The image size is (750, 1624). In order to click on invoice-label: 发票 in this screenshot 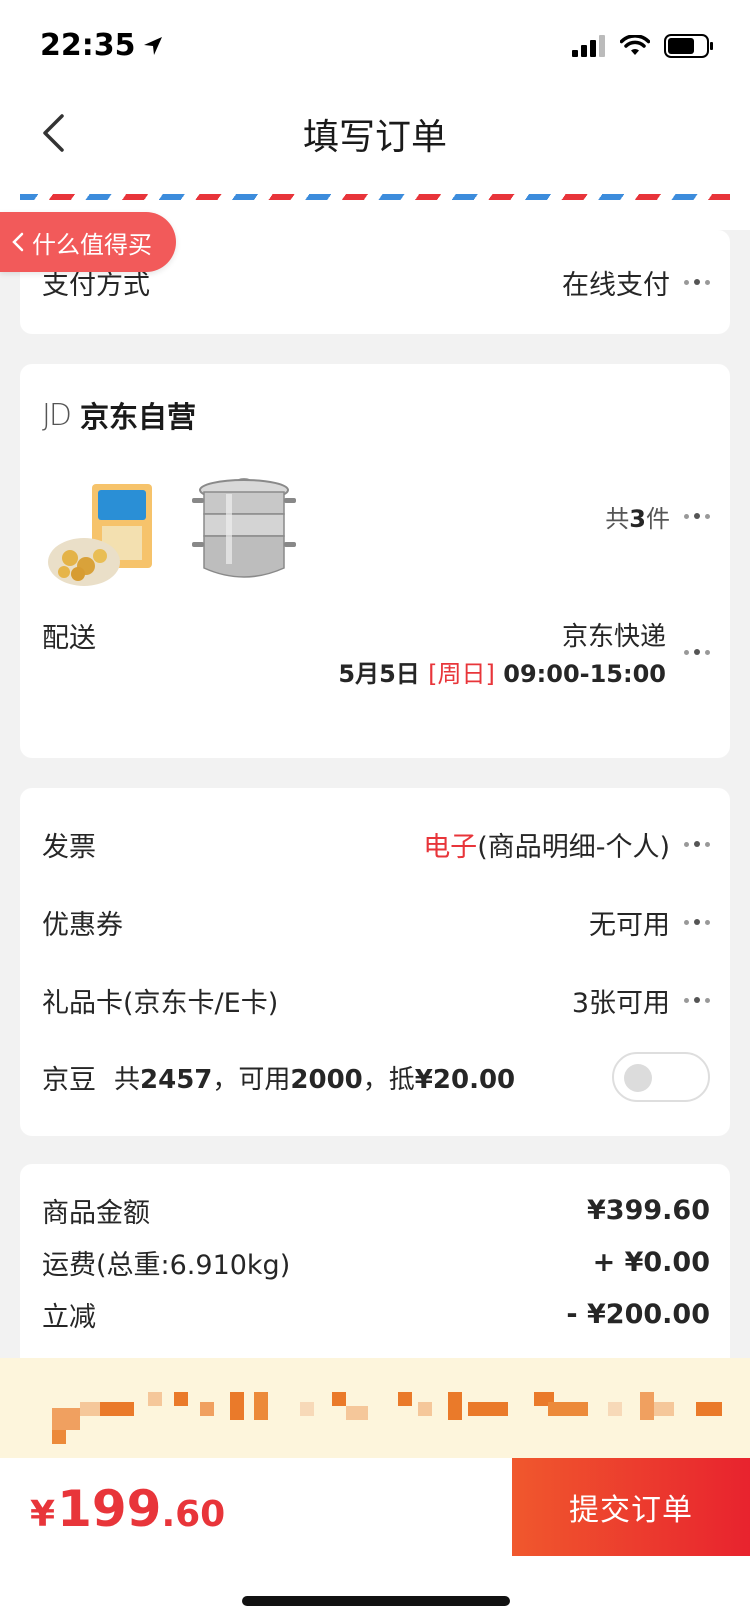, I will do `click(69, 847)`.